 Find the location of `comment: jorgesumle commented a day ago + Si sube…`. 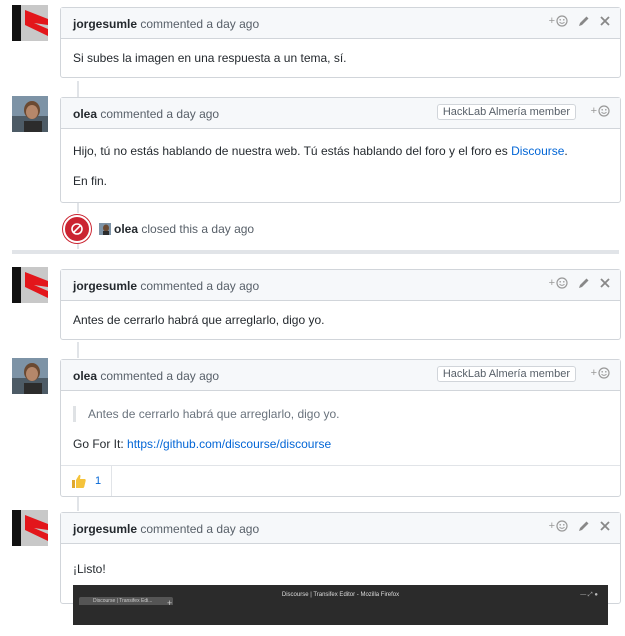

comment: jorgesumle commented a day ago + Si sube… is located at coordinates (340, 42).